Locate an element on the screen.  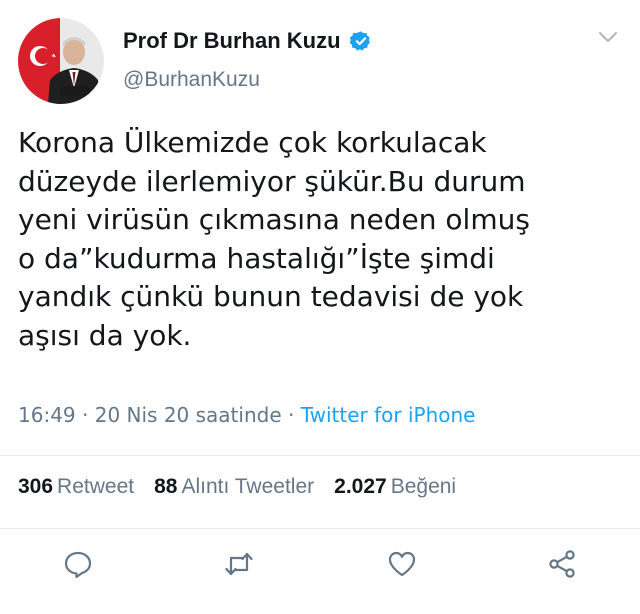
verified-badge-icon is located at coordinates (359, 41).